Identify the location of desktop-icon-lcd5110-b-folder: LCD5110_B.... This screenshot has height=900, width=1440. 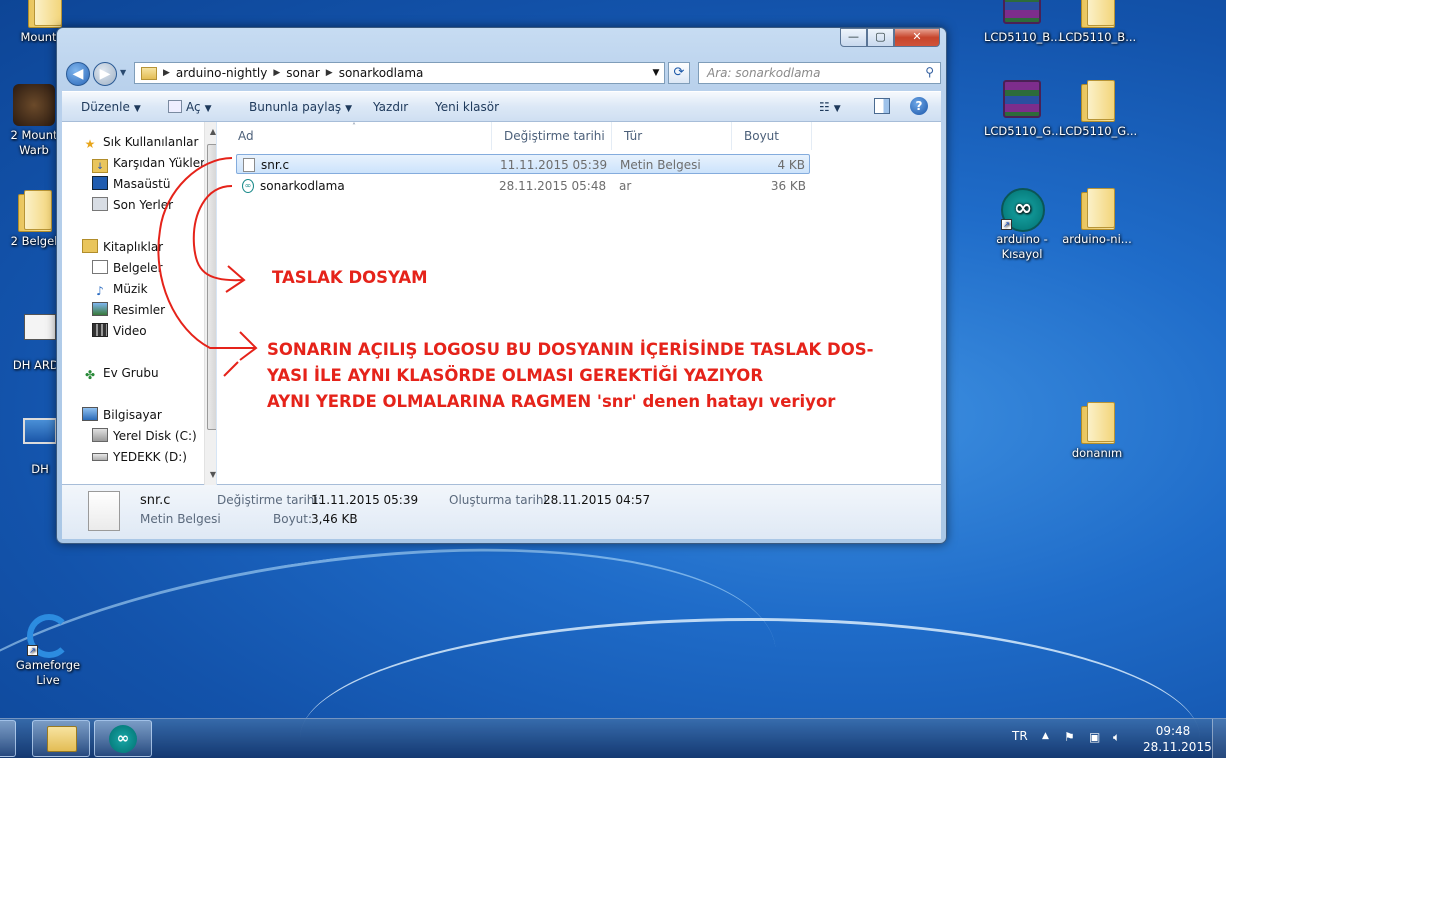
(1097, 22).